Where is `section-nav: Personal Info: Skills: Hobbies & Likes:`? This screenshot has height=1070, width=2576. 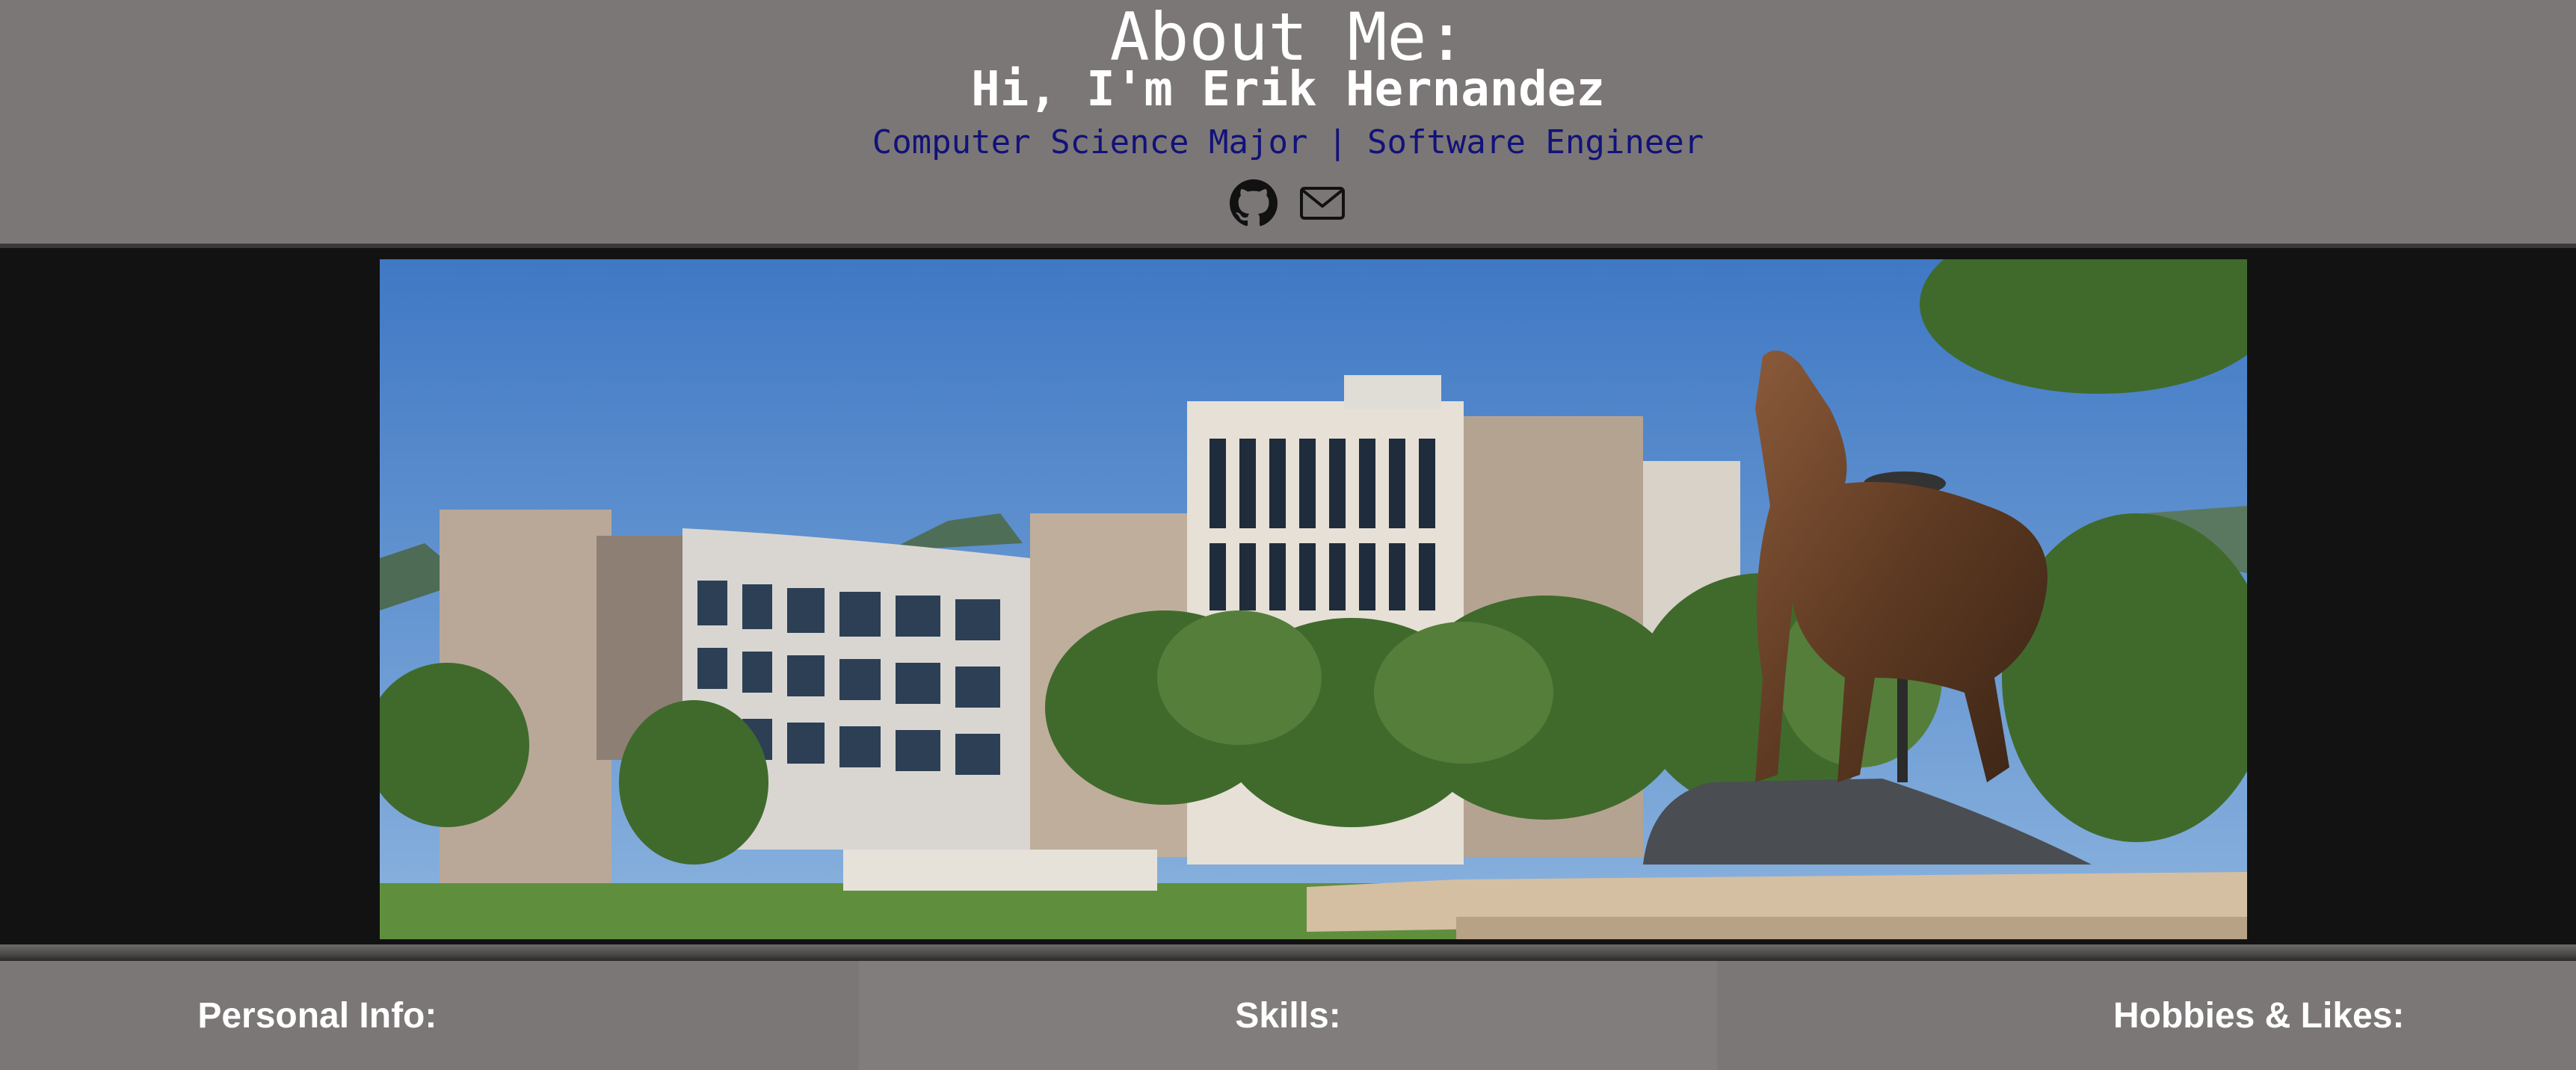
section-nav: Personal Info: Skills: Hobbies & Likes: is located at coordinates (1288, 1015).